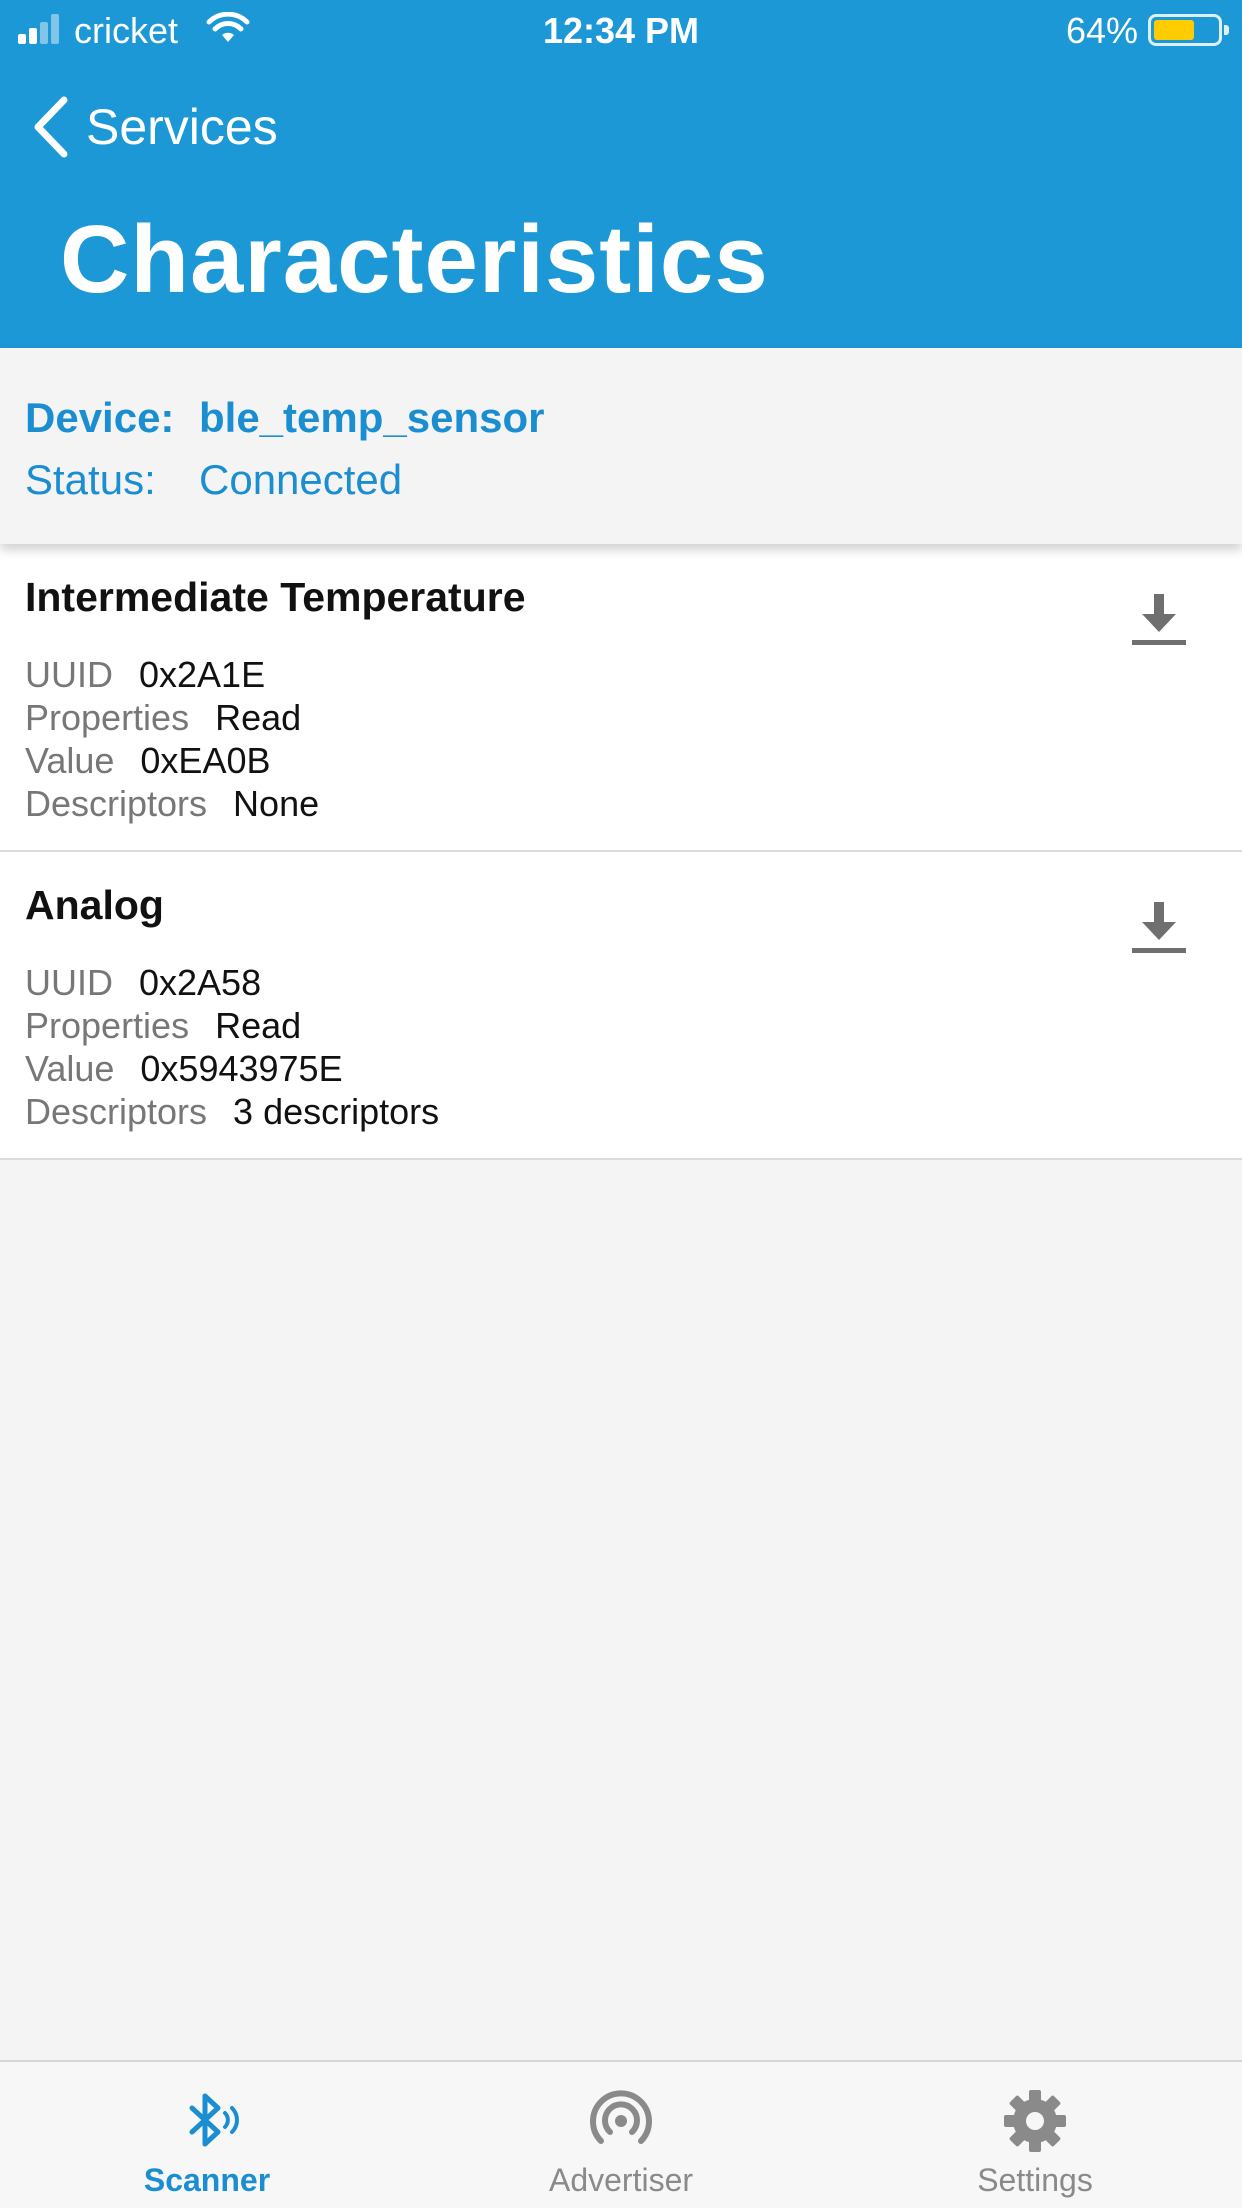 The height and width of the screenshot is (2208, 1242). I want to click on value-value: 0xEA0B, so click(205, 760).